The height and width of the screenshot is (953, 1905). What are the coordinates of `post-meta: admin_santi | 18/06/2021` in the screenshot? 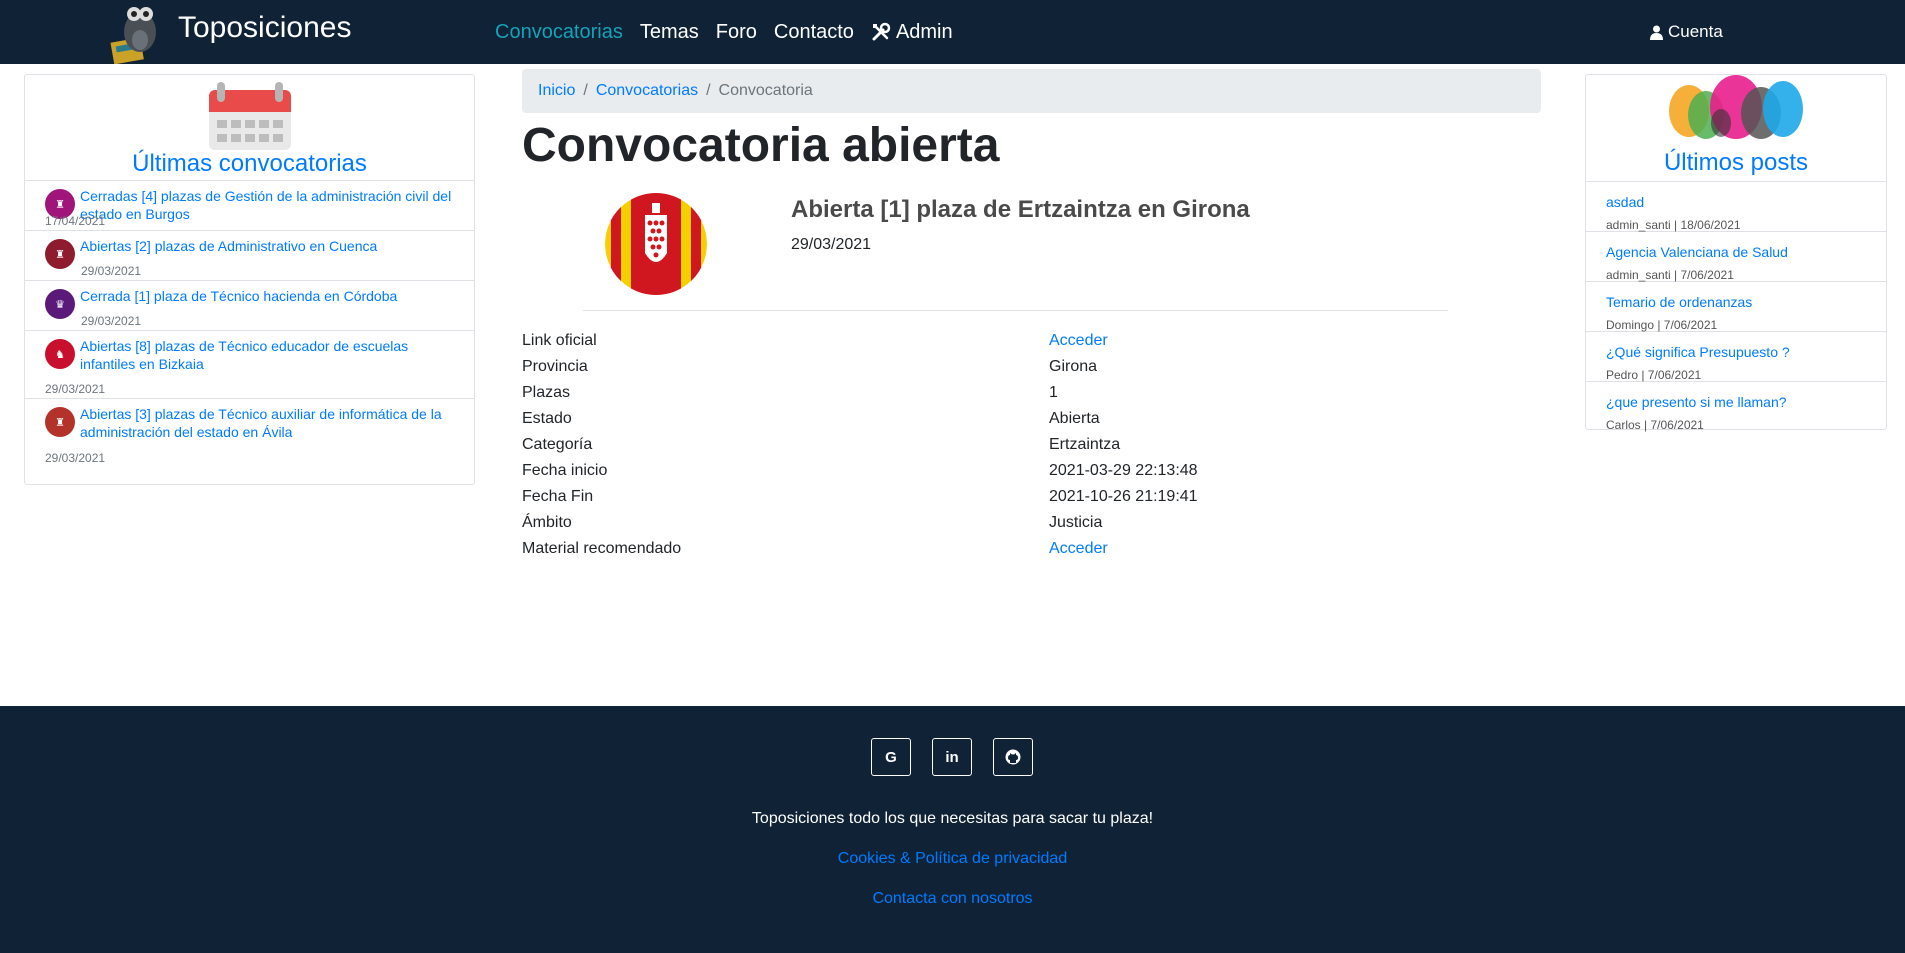 It's located at (1673, 225).